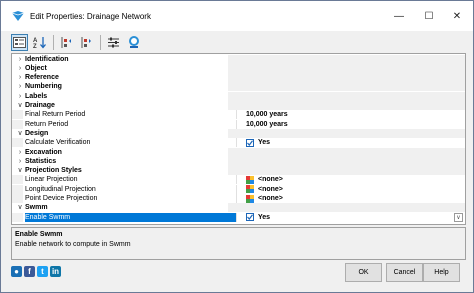  Describe the element at coordinates (363, 272) in the screenshot. I see `ok-button: OK` at that location.